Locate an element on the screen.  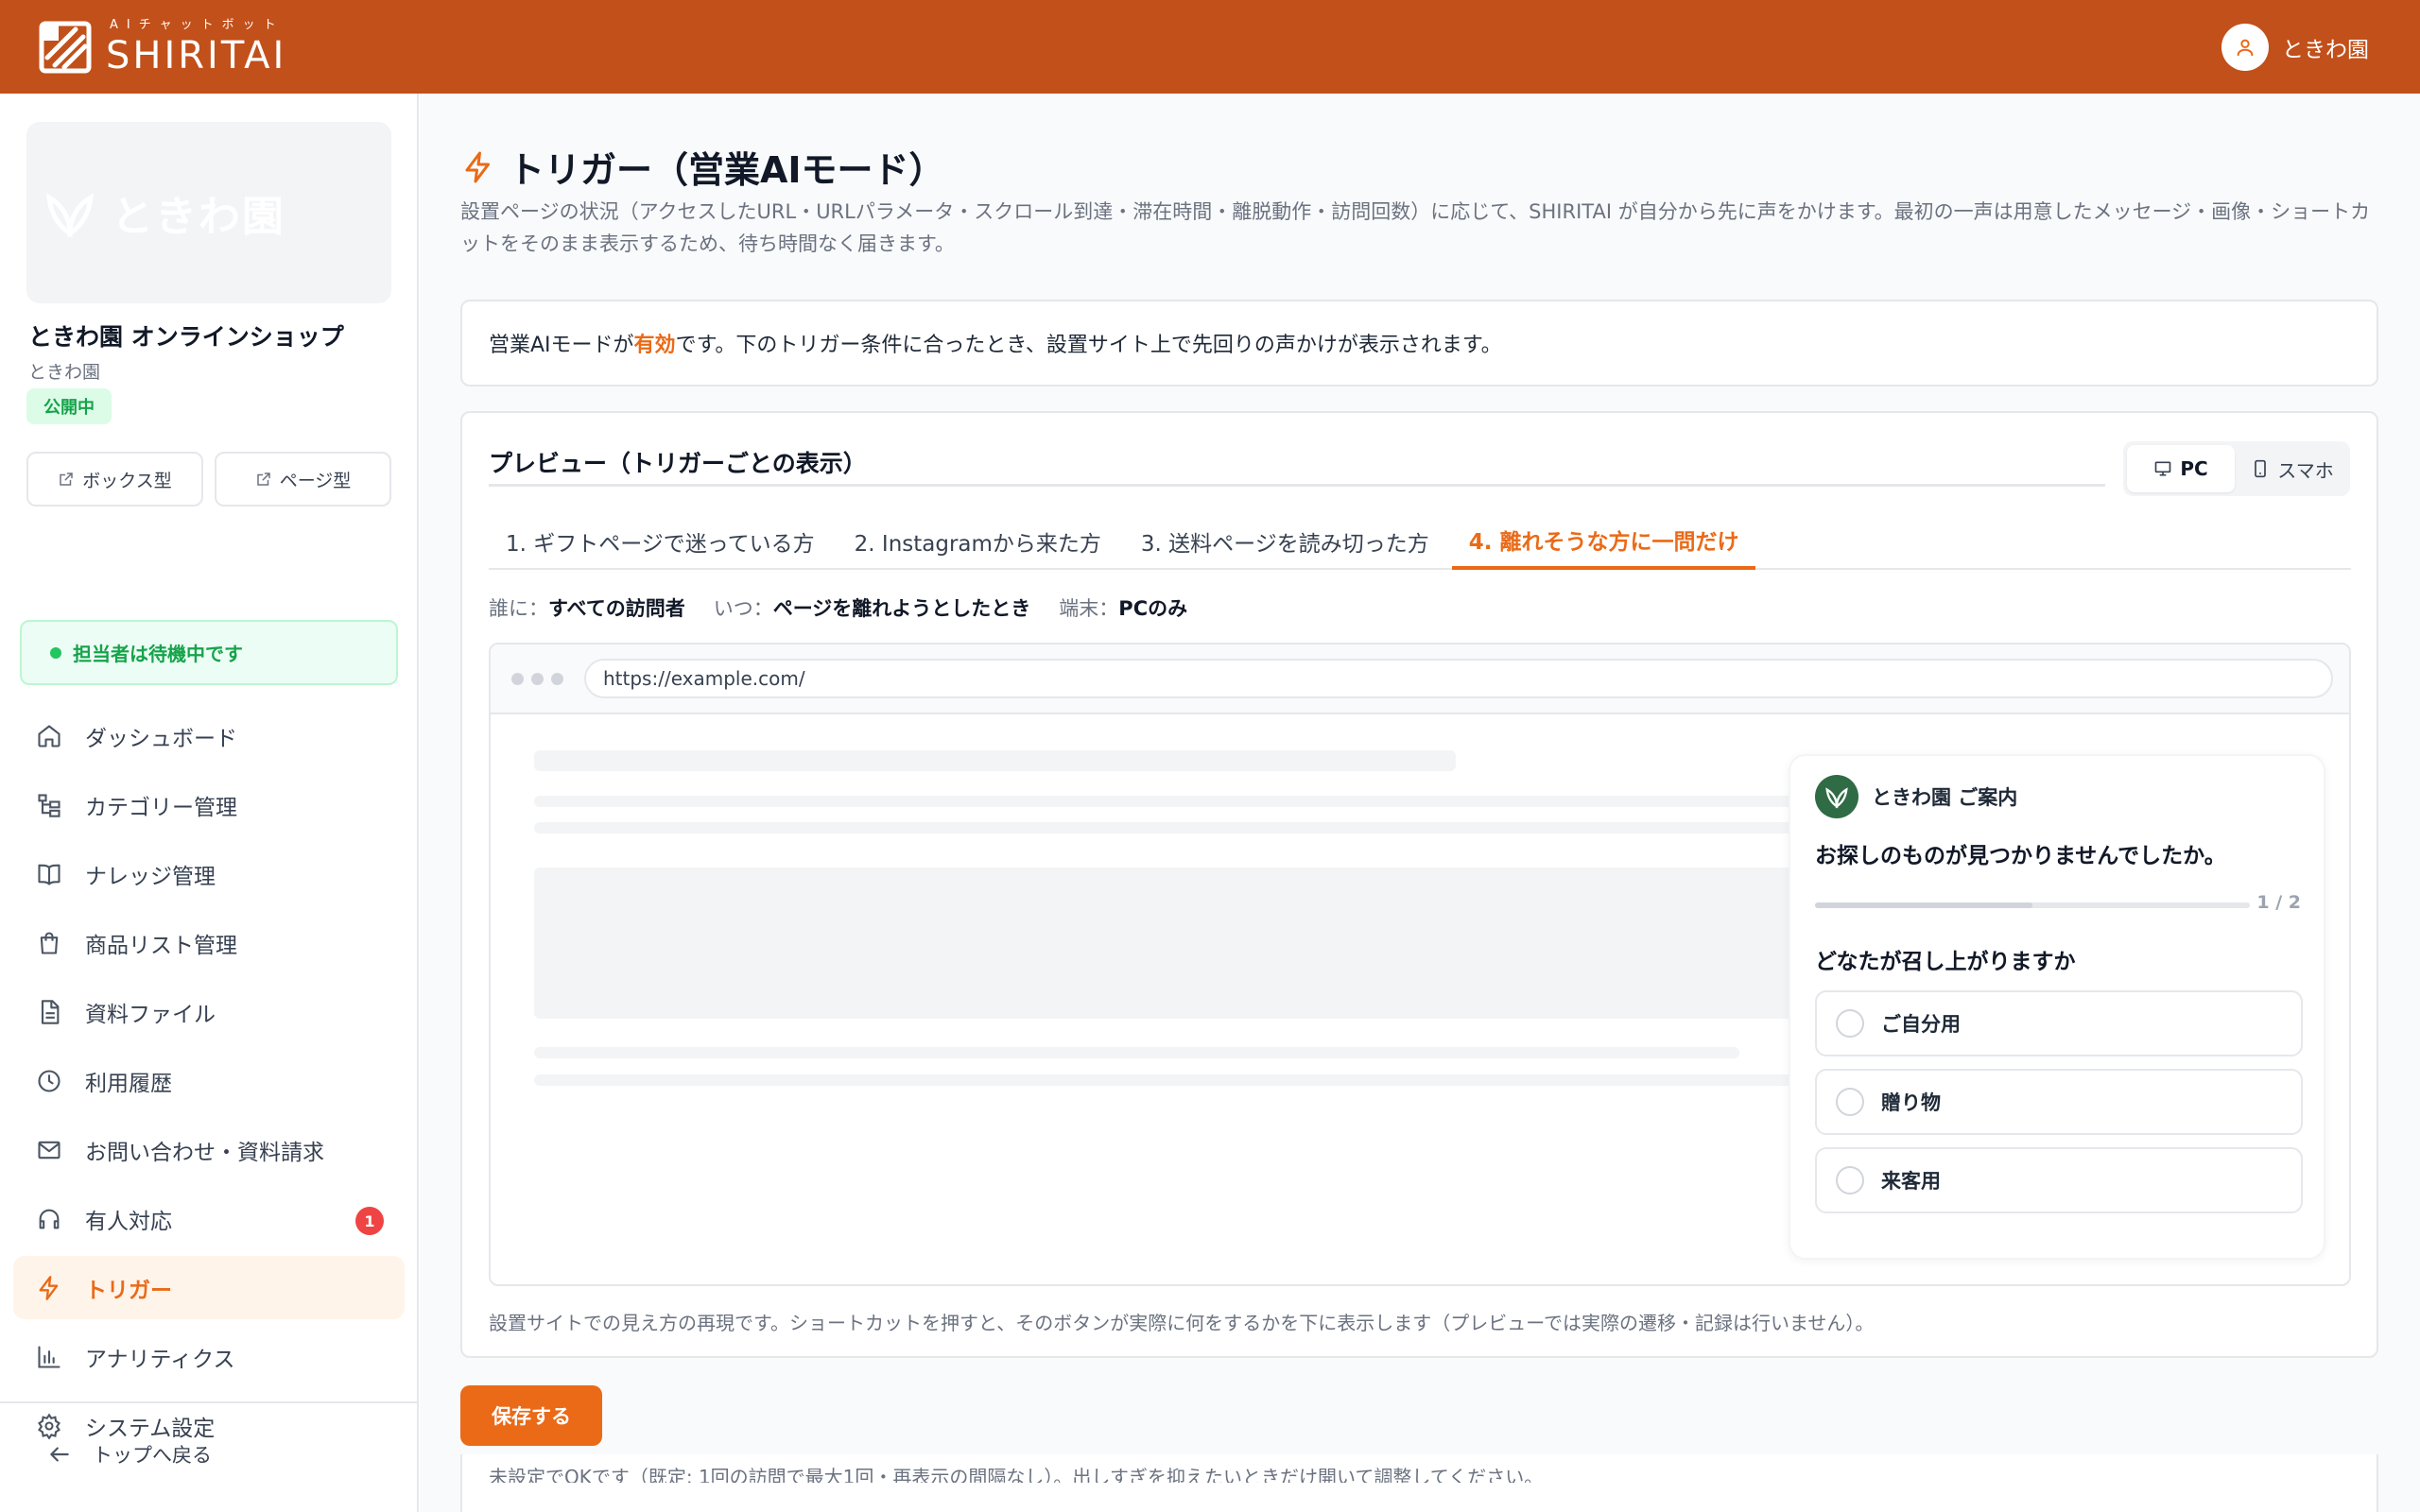
sidebar-item-categories: カテゴリー管理 is located at coordinates (209, 804).